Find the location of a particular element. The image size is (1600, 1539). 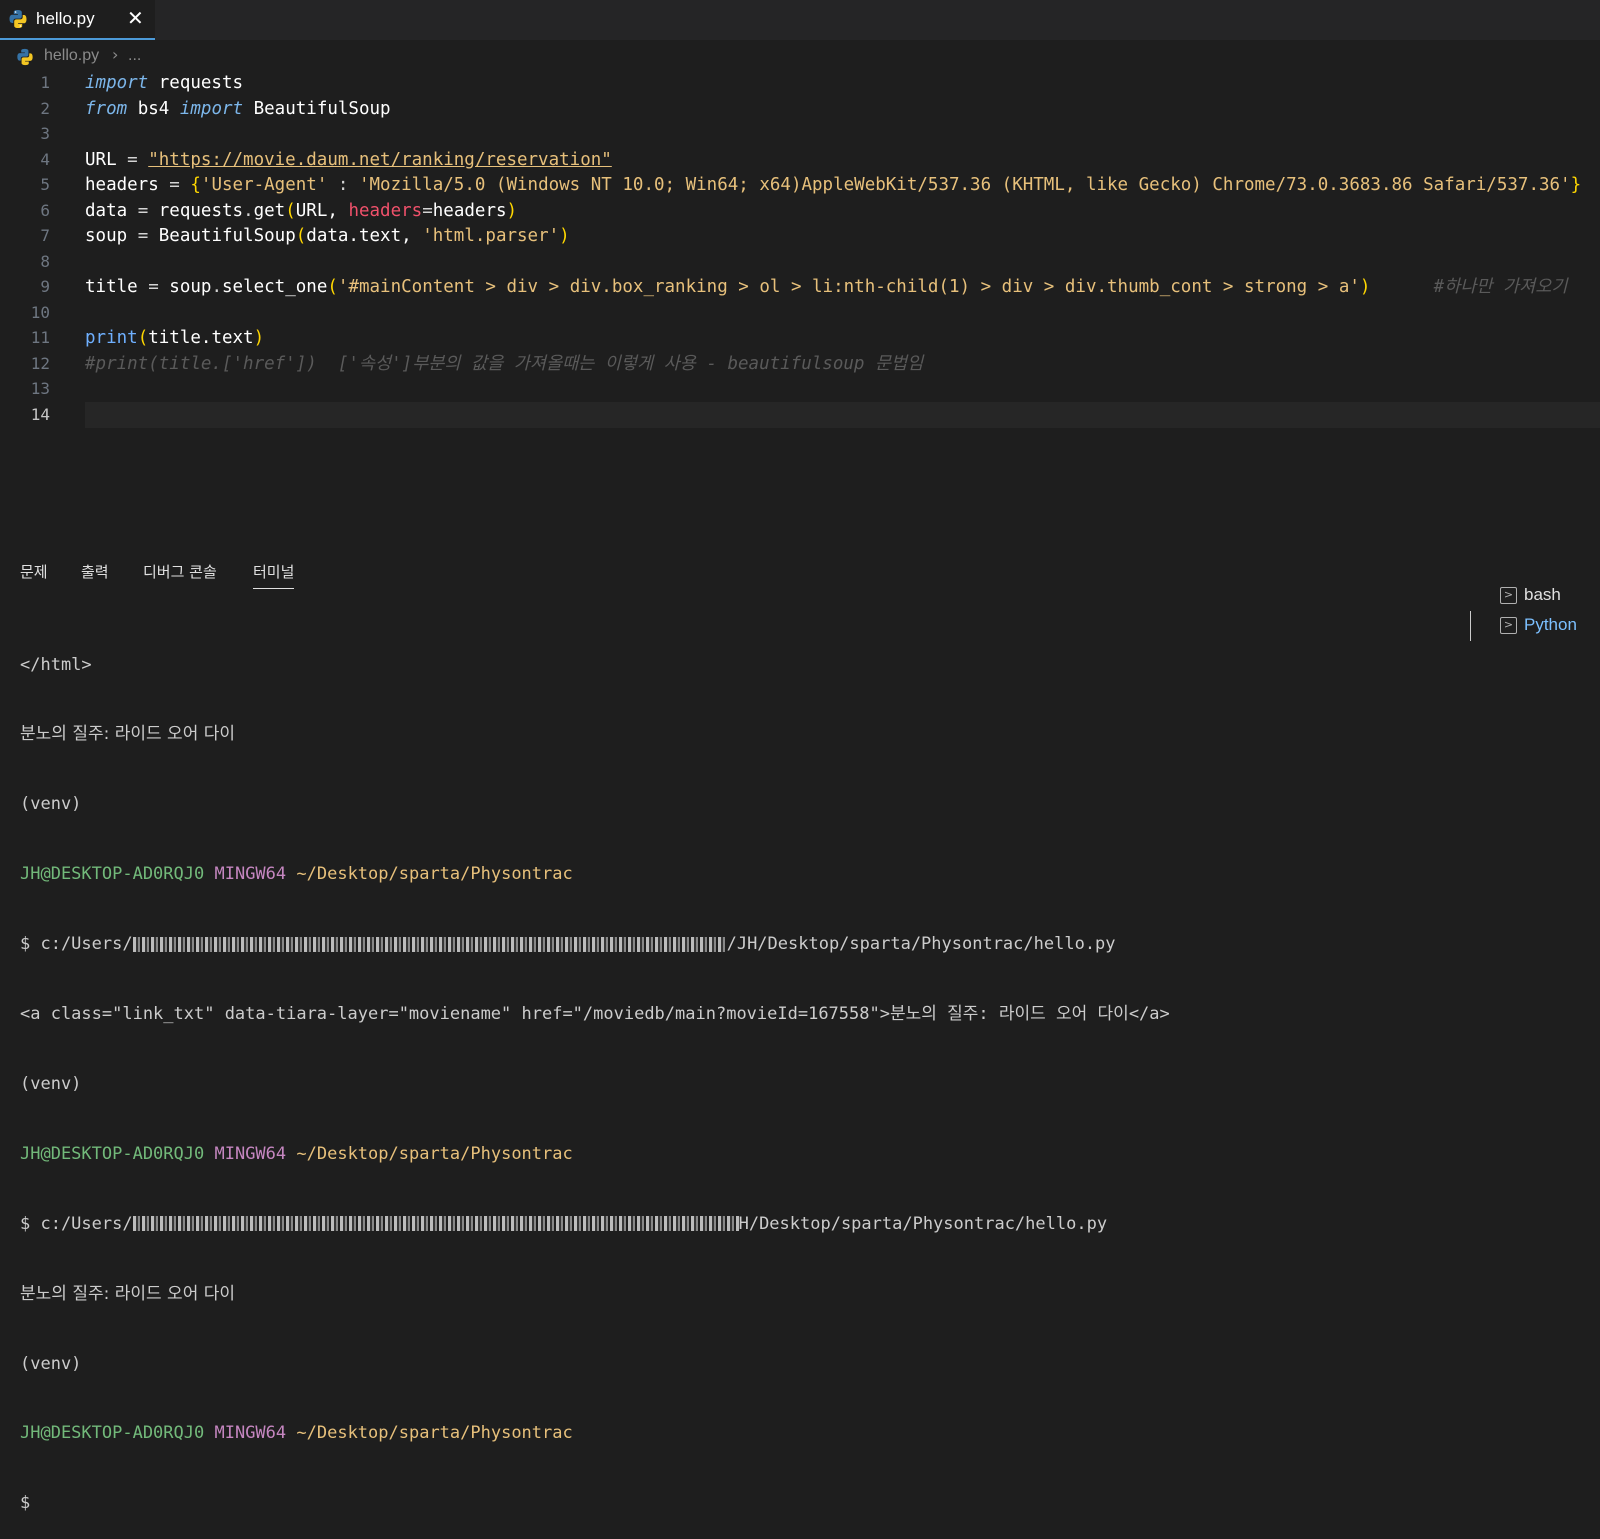

line-number: 6 is located at coordinates (45, 210).